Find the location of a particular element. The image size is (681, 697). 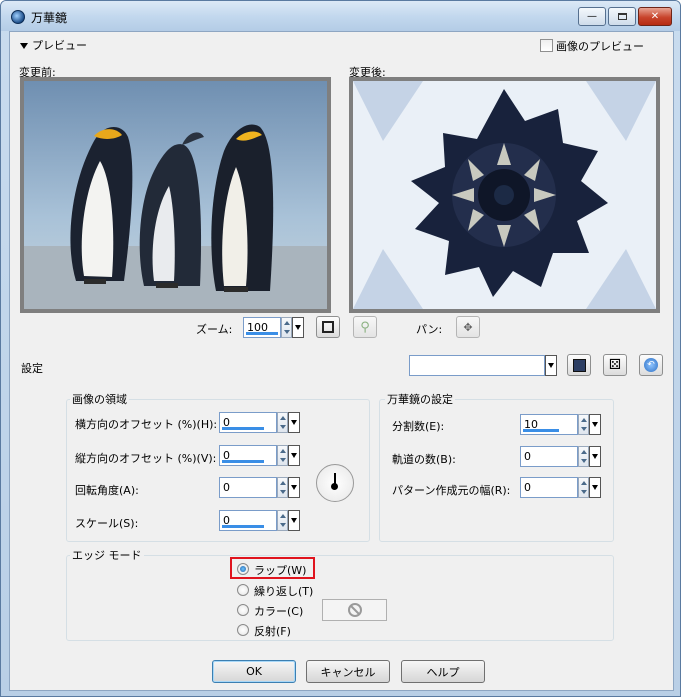

kaleidoscope-image is located at coordinates (504, 195).